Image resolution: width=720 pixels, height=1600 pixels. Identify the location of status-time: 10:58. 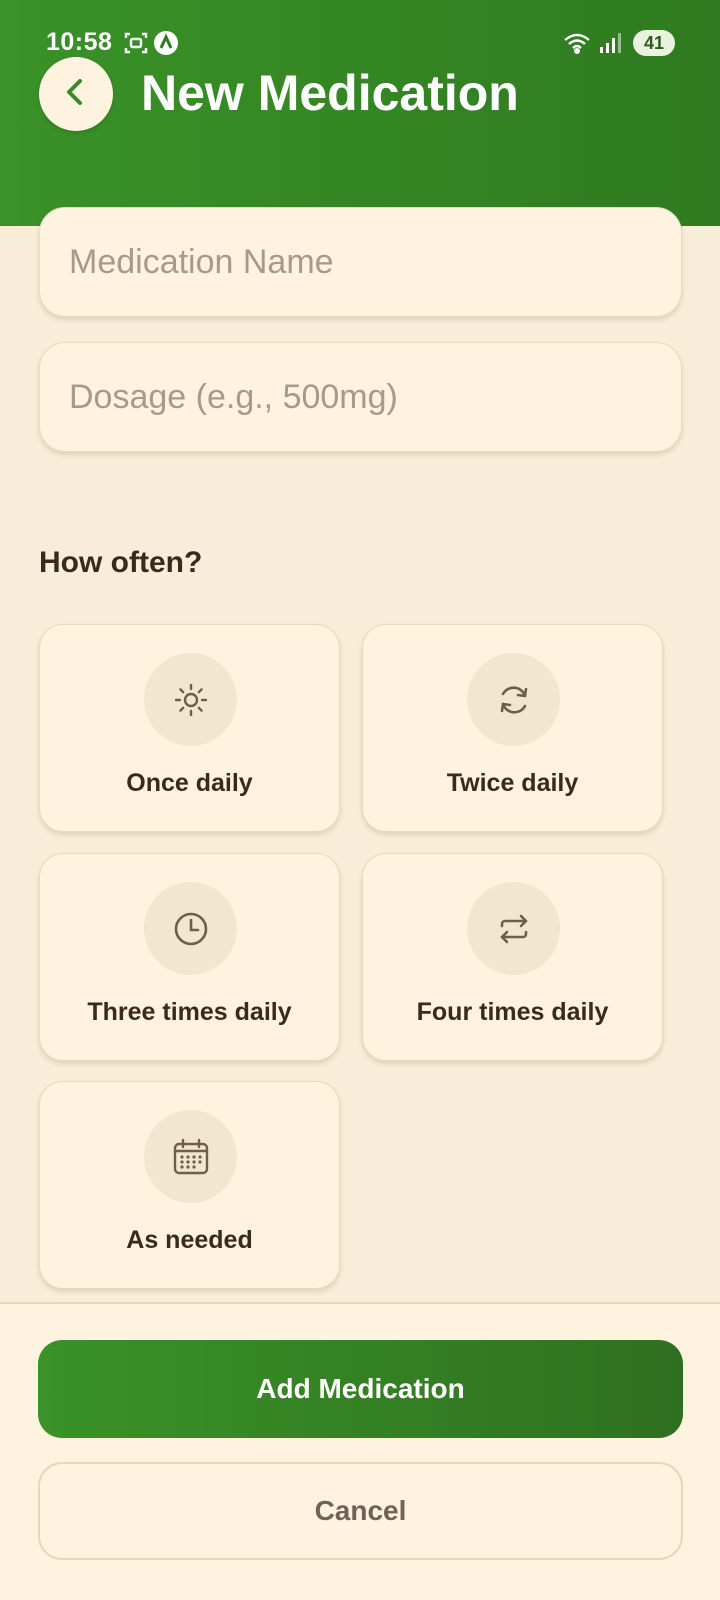
(79, 42).